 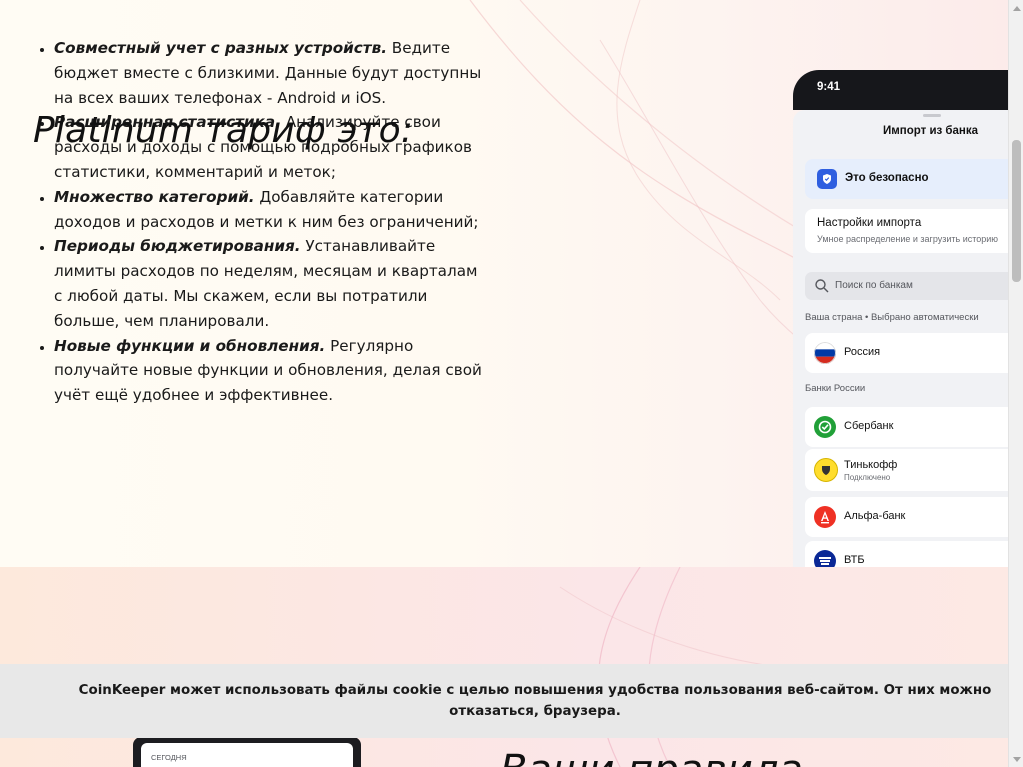 What do you see at coordinates (177, 246) in the screenshot?
I see `feature-title: Периоды бюджетирования.` at bounding box center [177, 246].